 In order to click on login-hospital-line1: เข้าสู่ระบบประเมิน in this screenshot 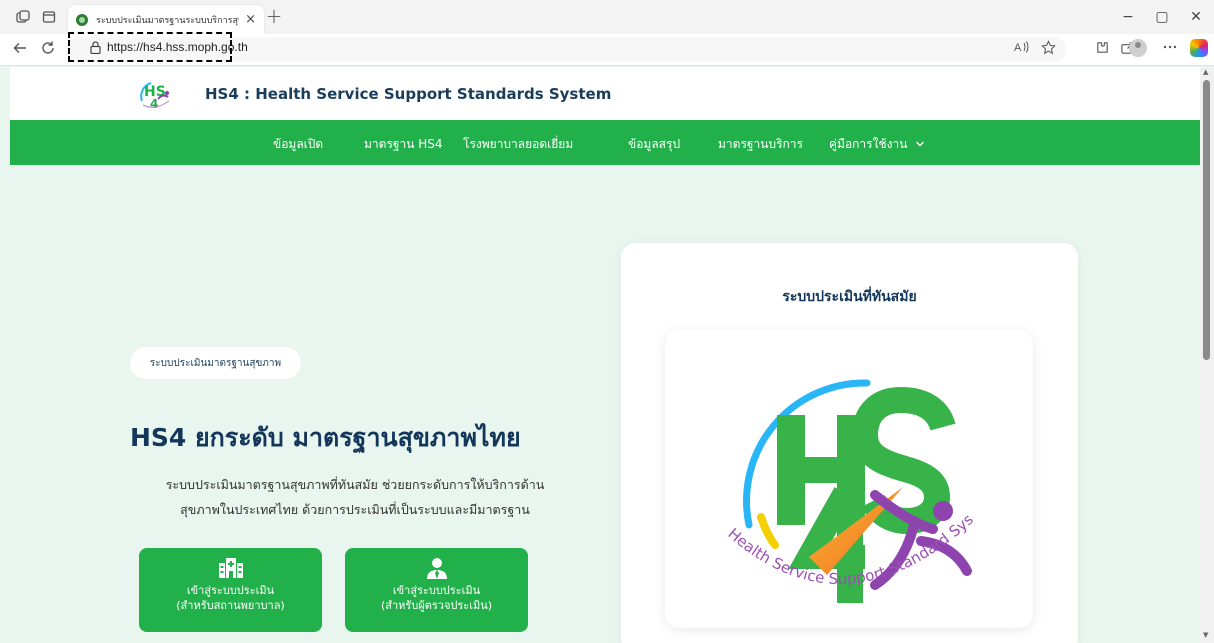, I will do `click(230, 590)`.